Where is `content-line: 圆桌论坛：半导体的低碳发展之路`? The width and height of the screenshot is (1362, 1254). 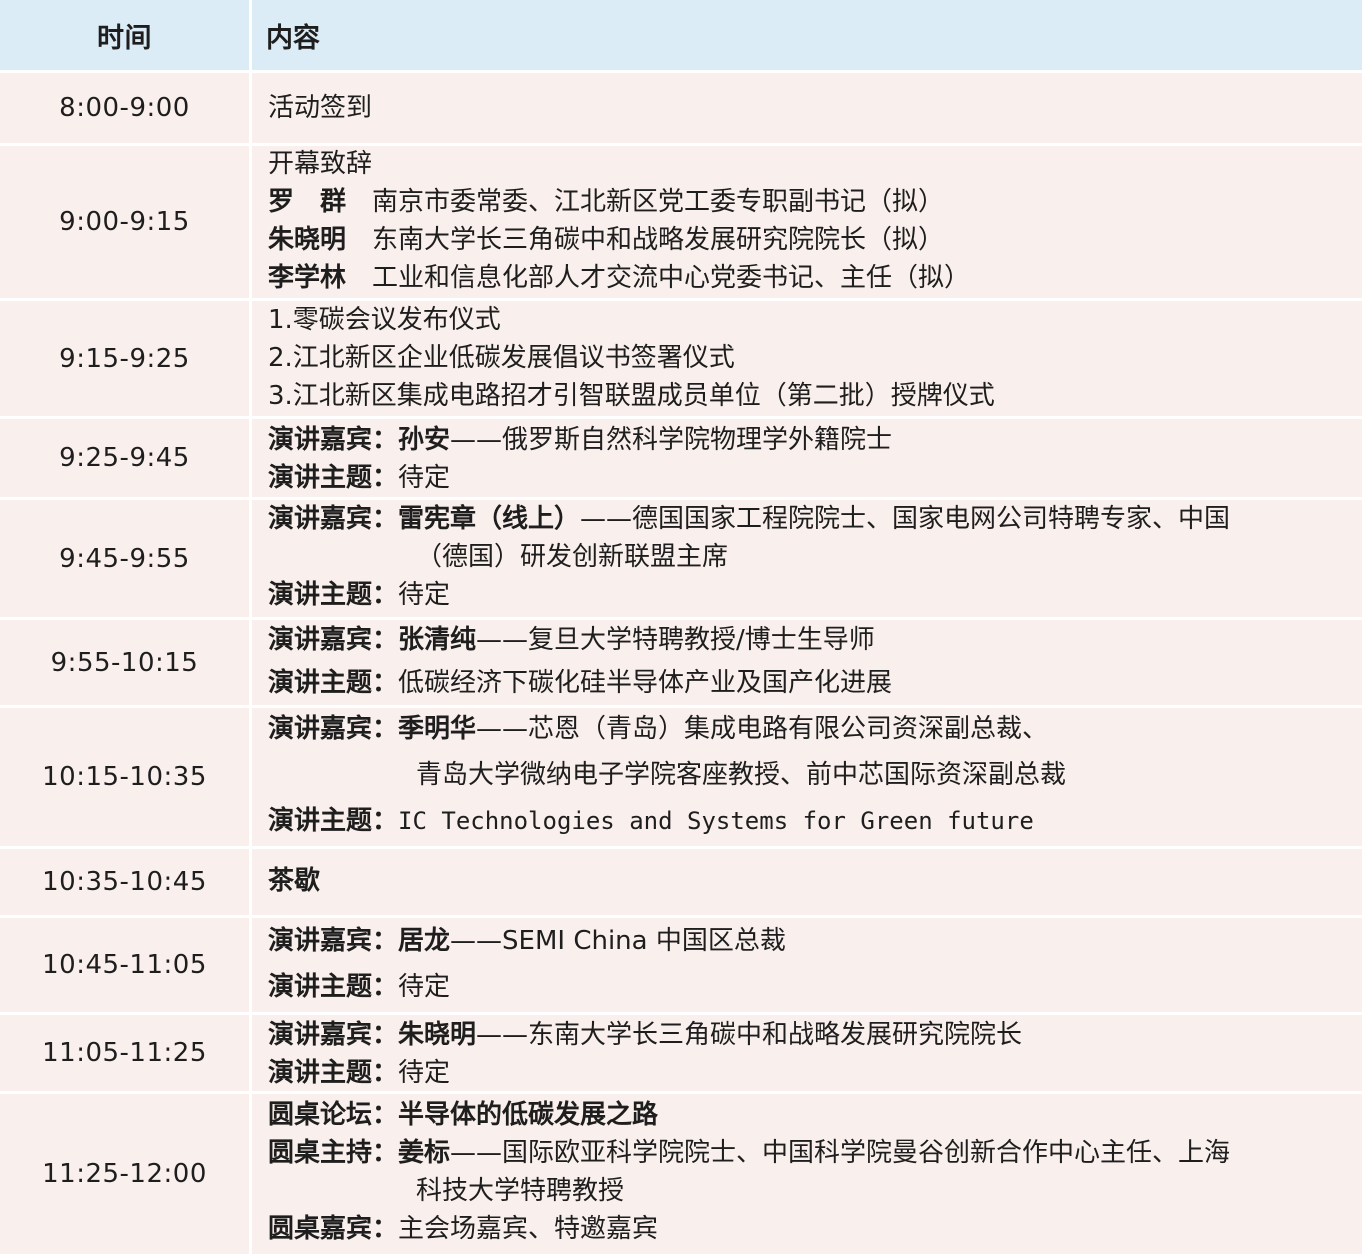 content-line: 圆桌论坛：半导体的低碳发展之路 is located at coordinates (463, 1115).